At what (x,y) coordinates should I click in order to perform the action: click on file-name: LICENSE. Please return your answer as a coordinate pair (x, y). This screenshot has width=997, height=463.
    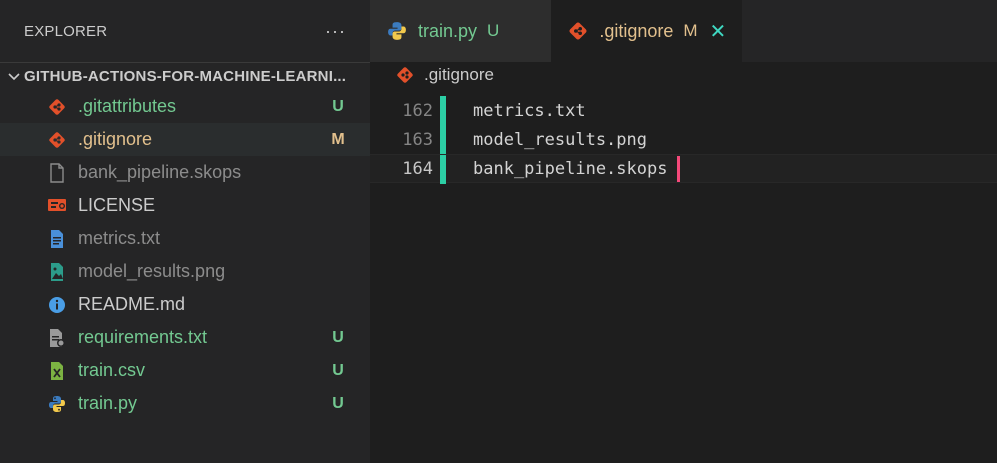
    Looking at the image, I should click on (117, 205).